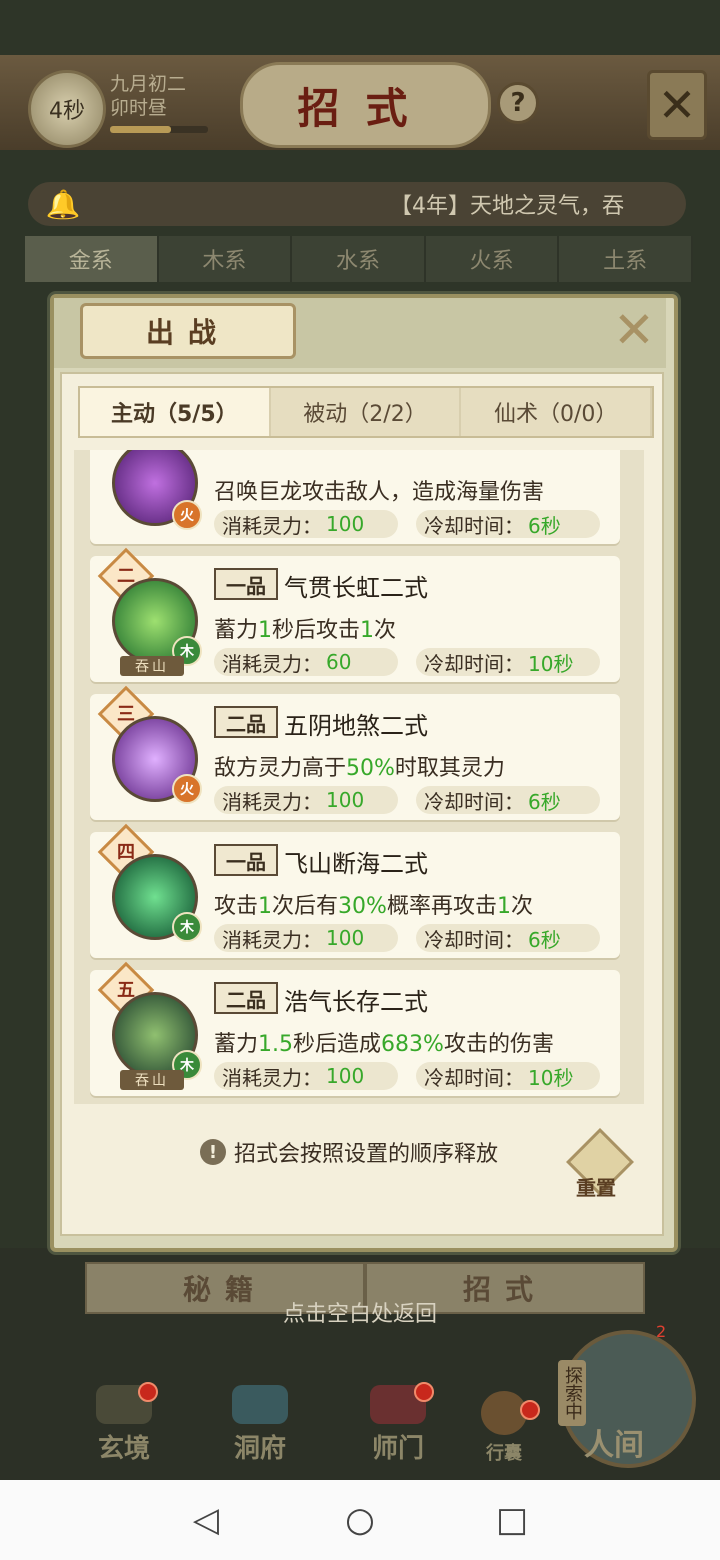  I want to click on skill-desc: 蓄力1.5秒后造成683%攻击的伤害, so click(384, 1042).